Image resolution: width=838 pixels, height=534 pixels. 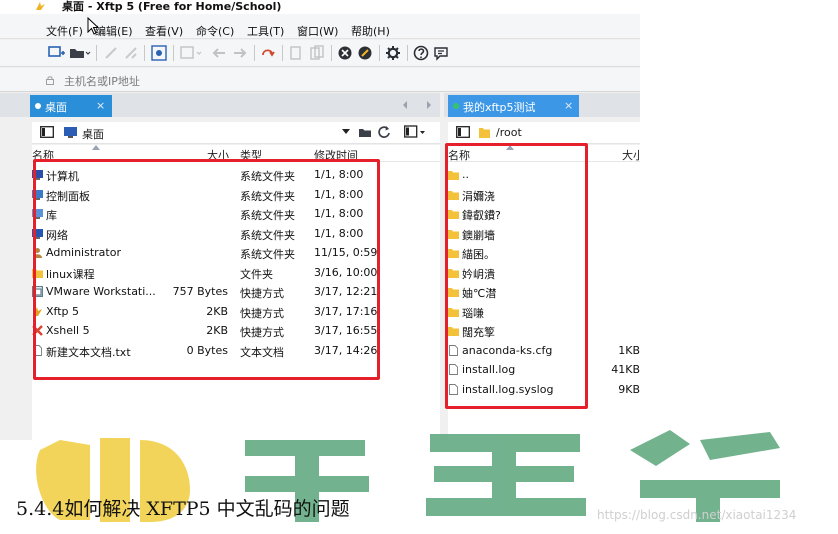 What do you see at coordinates (57, 53) in the screenshot?
I see `new-session-icon` at bounding box center [57, 53].